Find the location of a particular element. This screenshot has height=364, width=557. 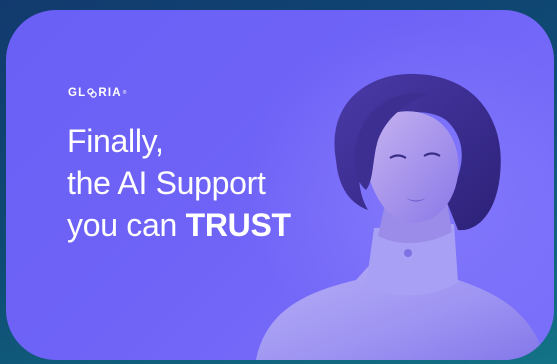

logo-text-suffix: RIA is located at coordinates (110, 93).